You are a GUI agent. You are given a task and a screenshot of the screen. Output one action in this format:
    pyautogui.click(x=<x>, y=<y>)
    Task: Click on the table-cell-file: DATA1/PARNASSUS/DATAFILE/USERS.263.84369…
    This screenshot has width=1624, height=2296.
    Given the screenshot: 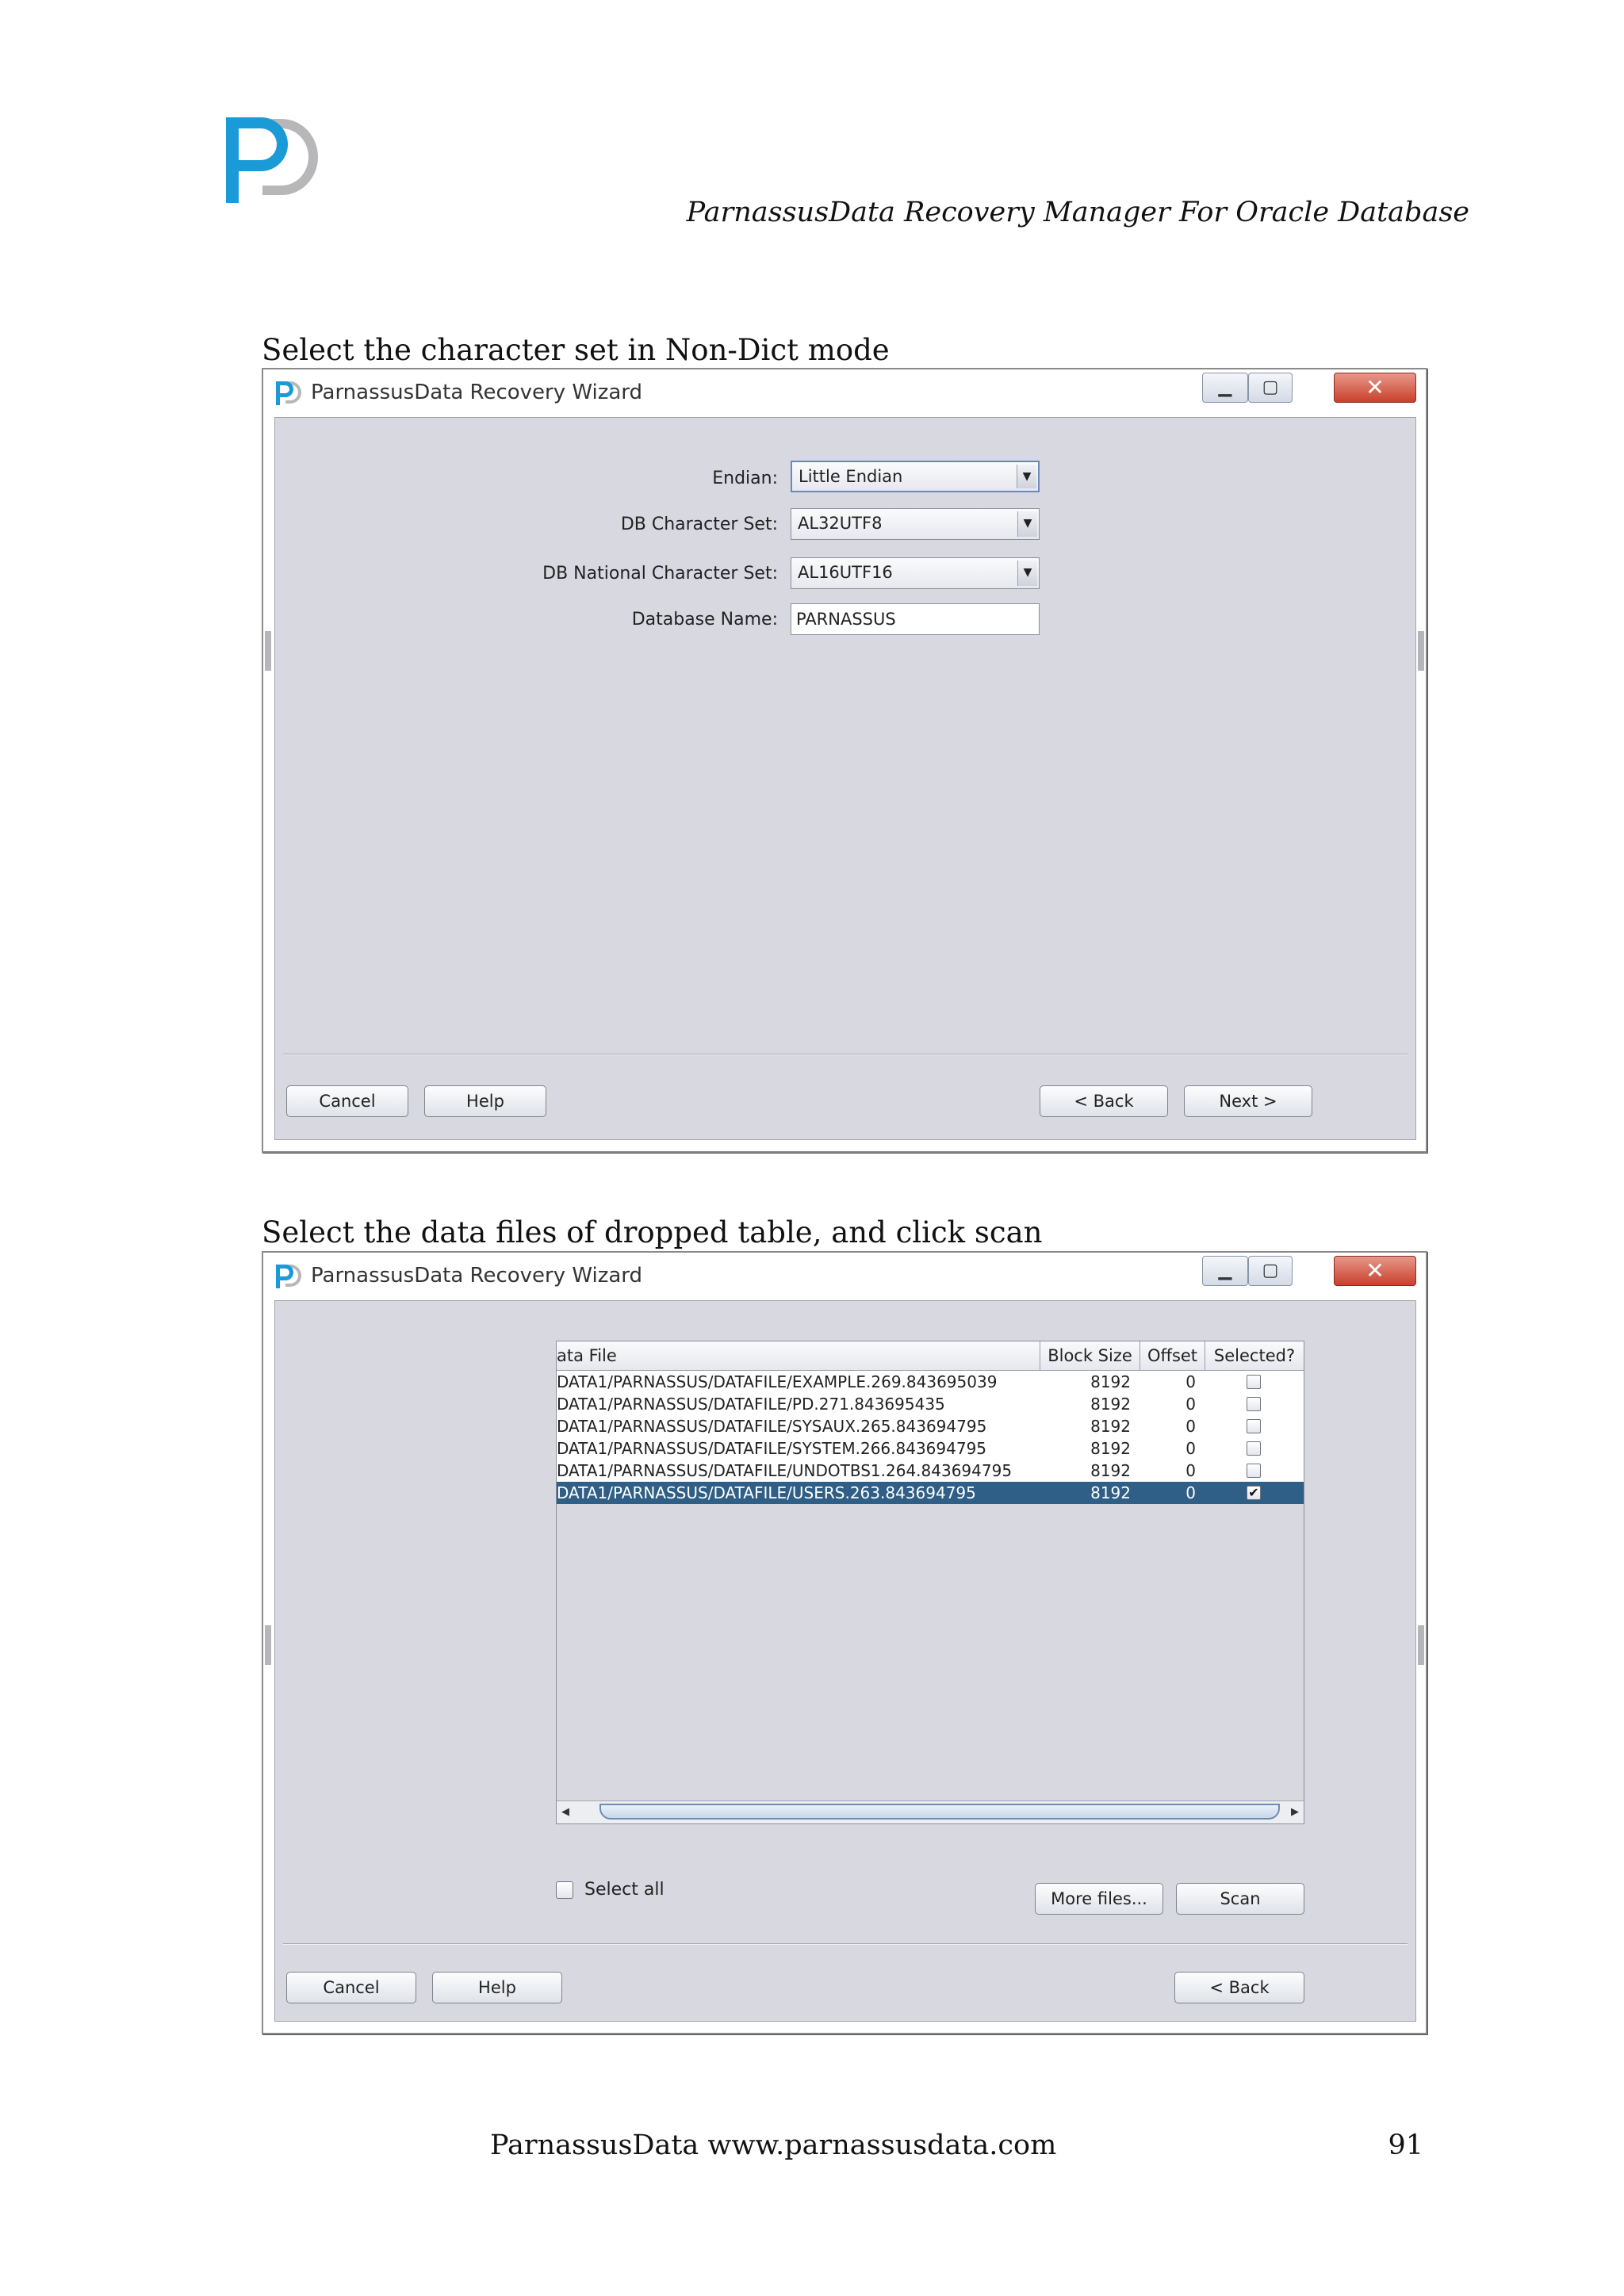 What is the action you would take?
    pyautogui.click(x=766, y=1492)
    